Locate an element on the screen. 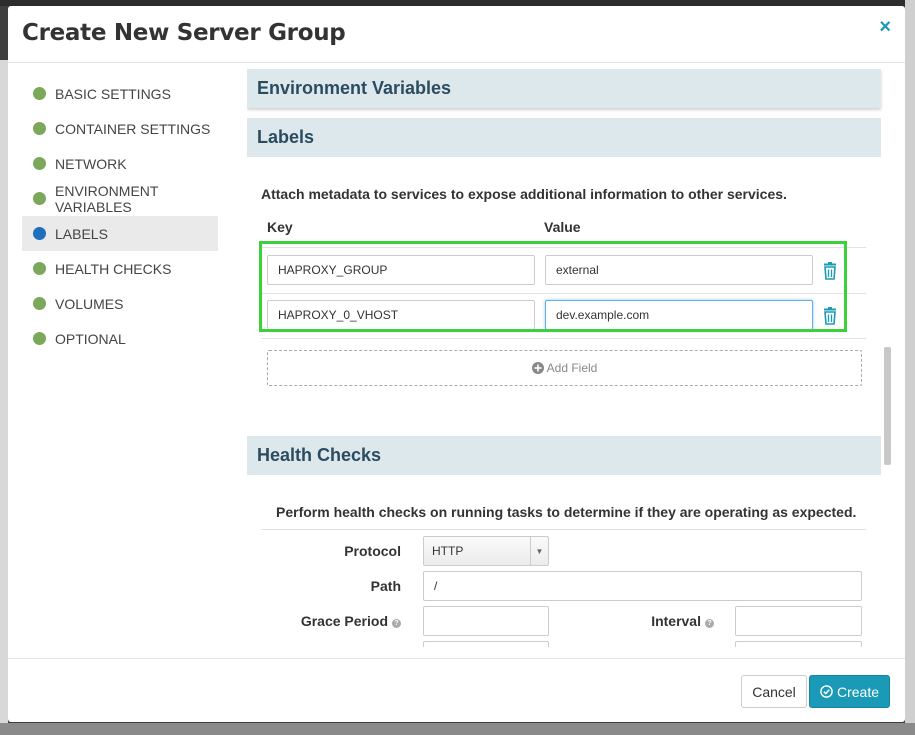 This screenshot has width=915, height=735. sidebar-item-basic-settings: BASIC SETTINGS is located at coordinates (120, 93).